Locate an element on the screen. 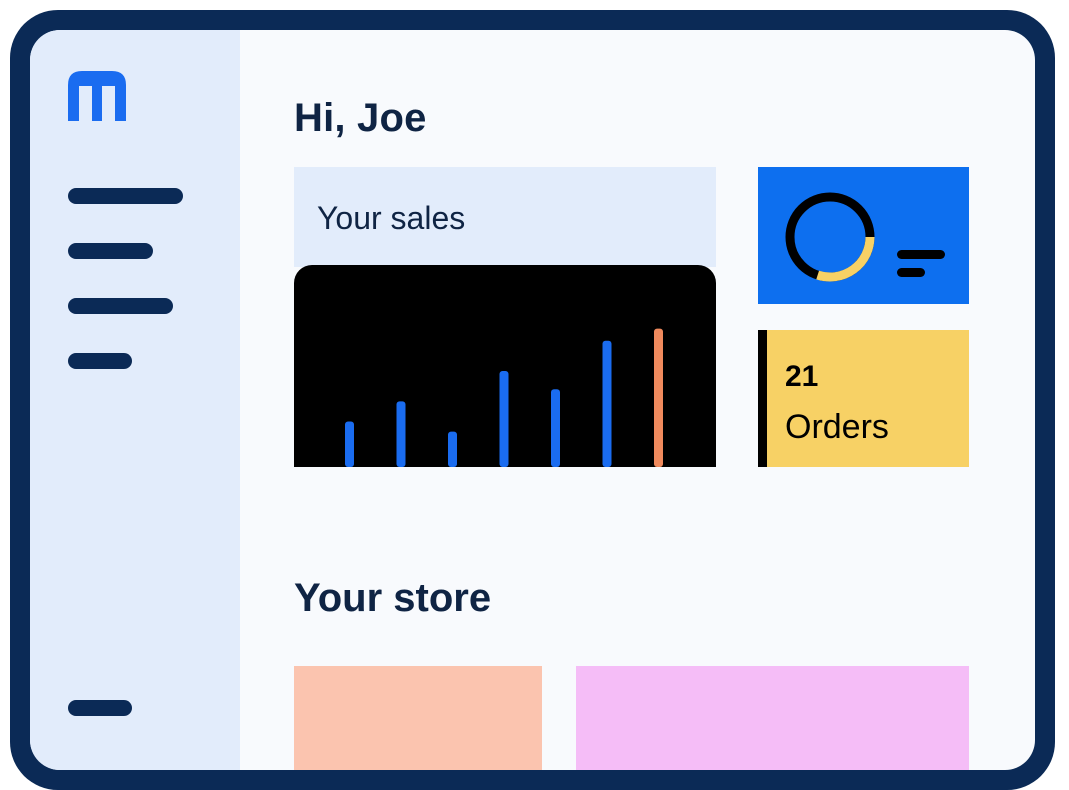 Image resolution: width=1069 pixels, height=790 pixels. sales-bar-chart is located at coordinates (504, 397).